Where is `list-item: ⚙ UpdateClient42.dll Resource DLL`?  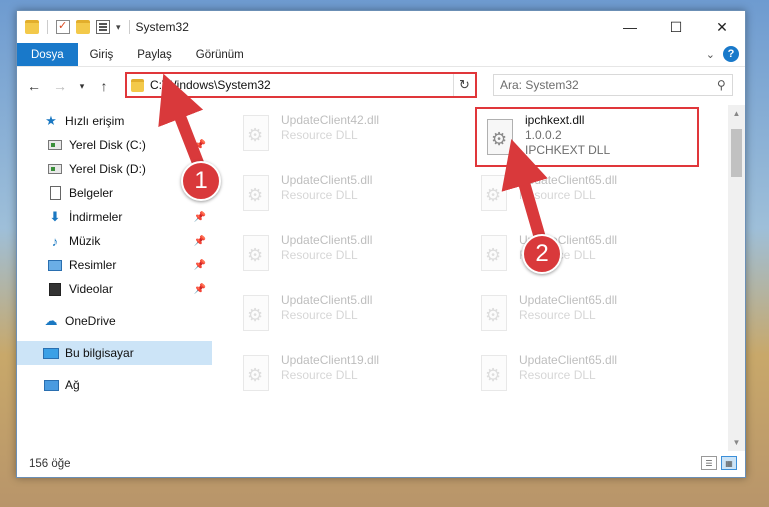 list-item: ⚙ UpdateClient42.dll Resource DLL is located at coordinates (348, 134).